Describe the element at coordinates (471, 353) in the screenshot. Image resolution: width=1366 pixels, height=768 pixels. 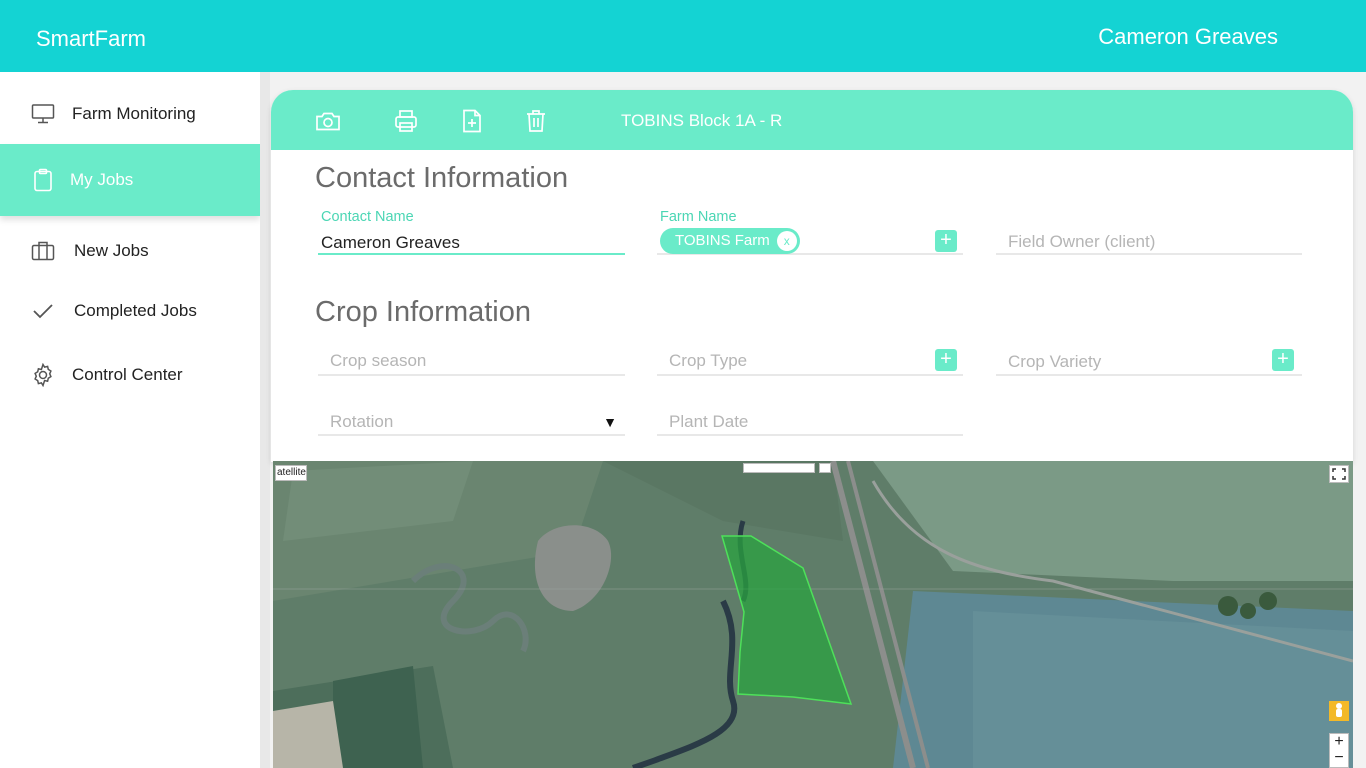
I see `crop-season-input: Crop season` at that location.